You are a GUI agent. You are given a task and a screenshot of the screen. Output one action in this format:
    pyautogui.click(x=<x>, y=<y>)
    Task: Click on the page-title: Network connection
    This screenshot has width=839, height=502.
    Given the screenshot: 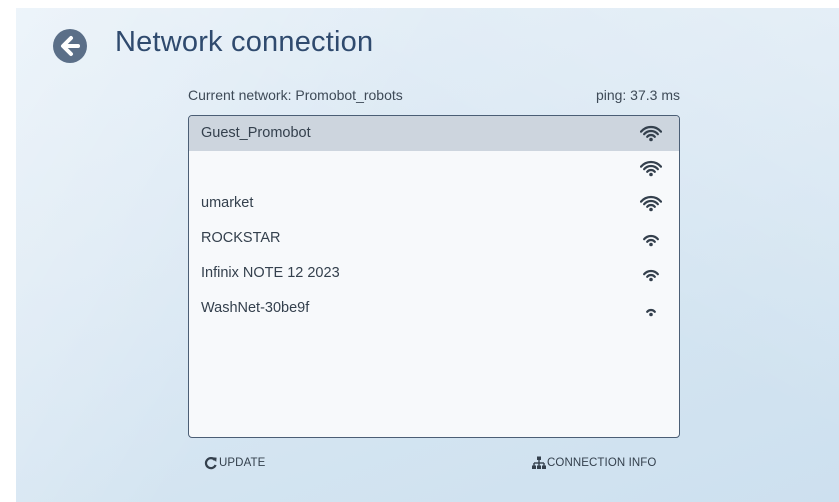 What is the action you would take?
    pyautogui.click(x=244, y=42)
    